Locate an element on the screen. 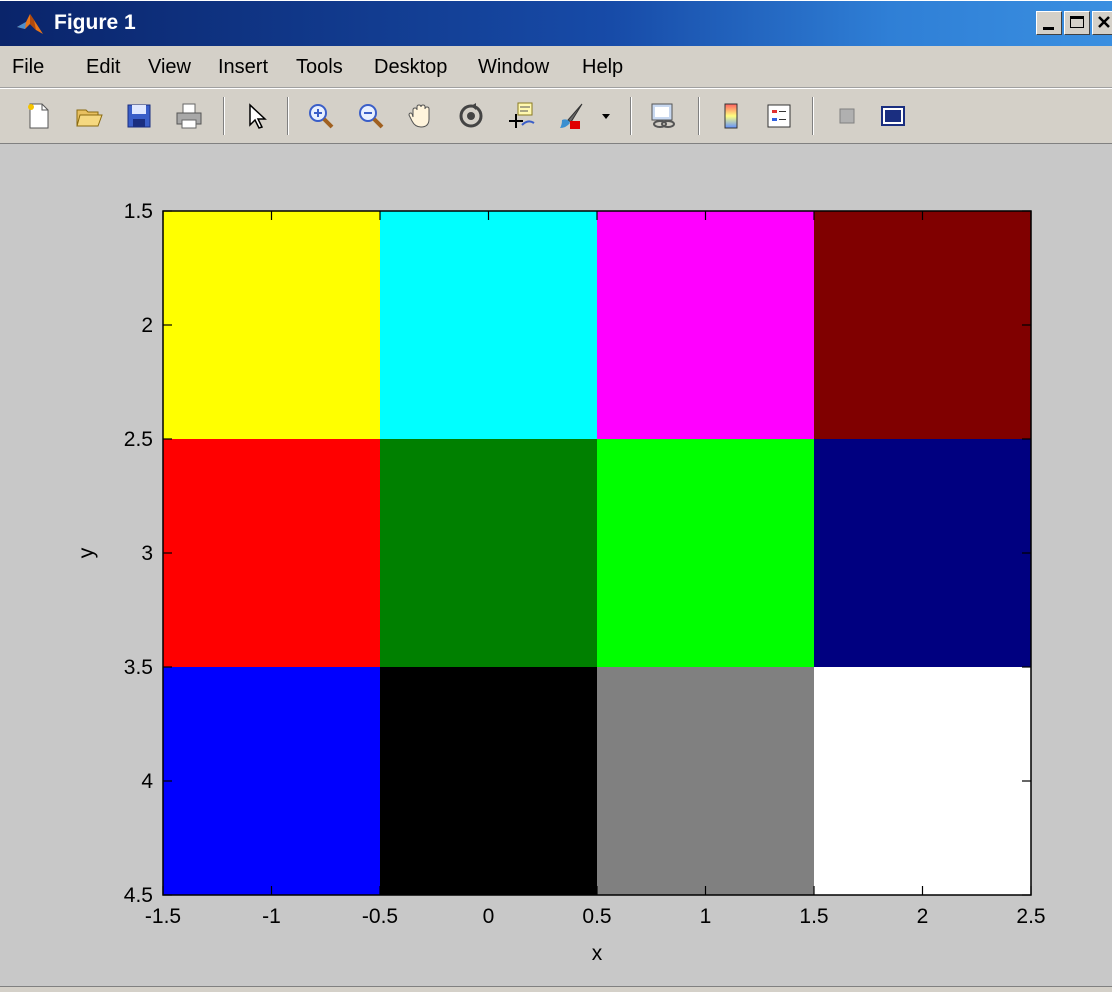 The width and height of the screenshot is (1112, 992). menu-desktop: Desktop is located at coordinates (410, 67).